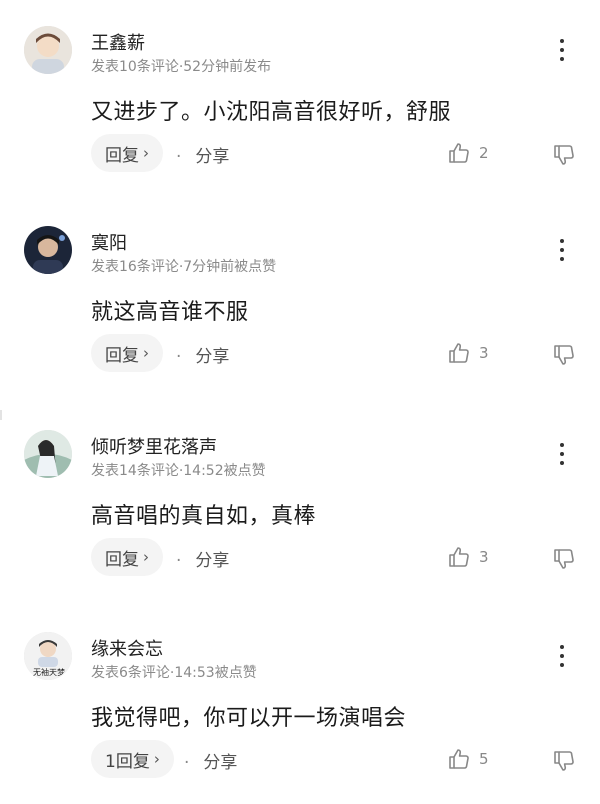 The width and height of the screenshot is (600, 804). What do you see at coordinates (49, 672) in the screenshot?
I see `avatar-caption: 无袖天梦` at bounding box center [49, 672].